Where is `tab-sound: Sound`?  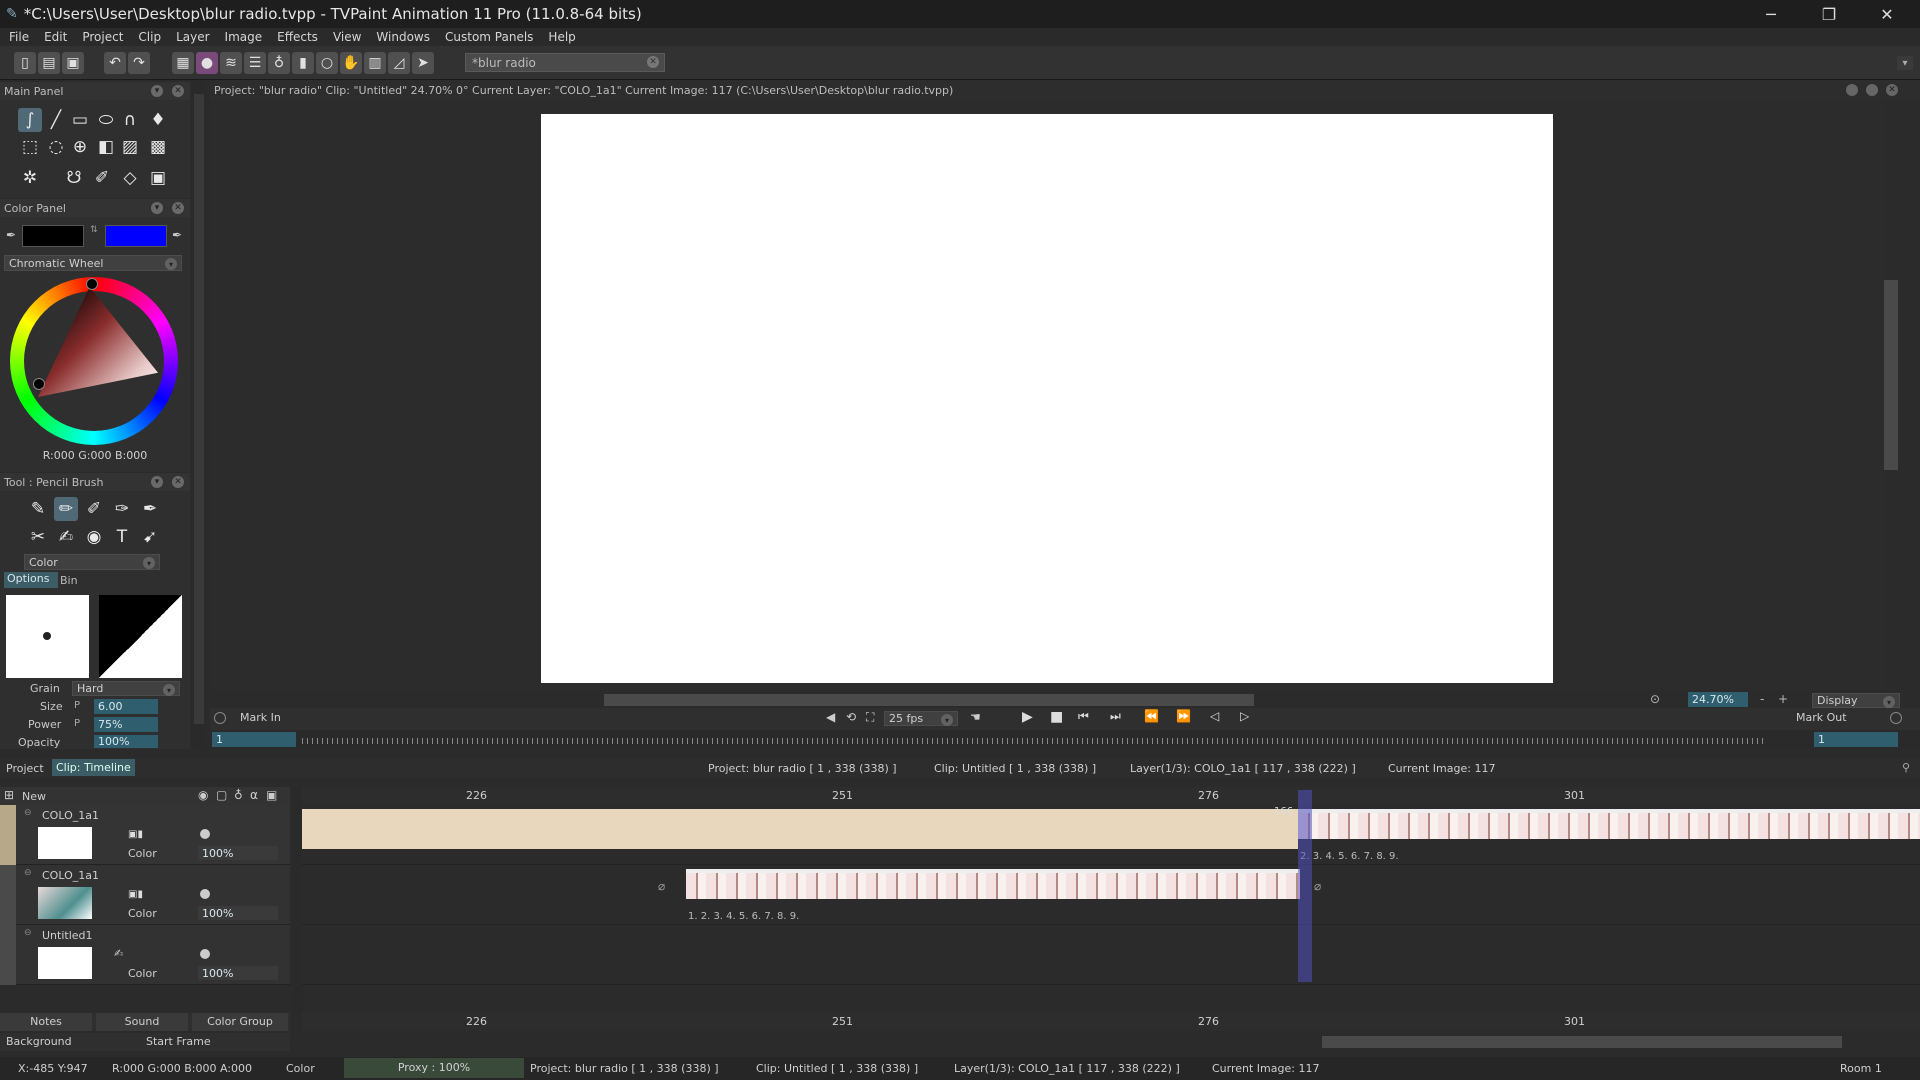
tab-sound: Sound is located at coordinates (142, 1022).